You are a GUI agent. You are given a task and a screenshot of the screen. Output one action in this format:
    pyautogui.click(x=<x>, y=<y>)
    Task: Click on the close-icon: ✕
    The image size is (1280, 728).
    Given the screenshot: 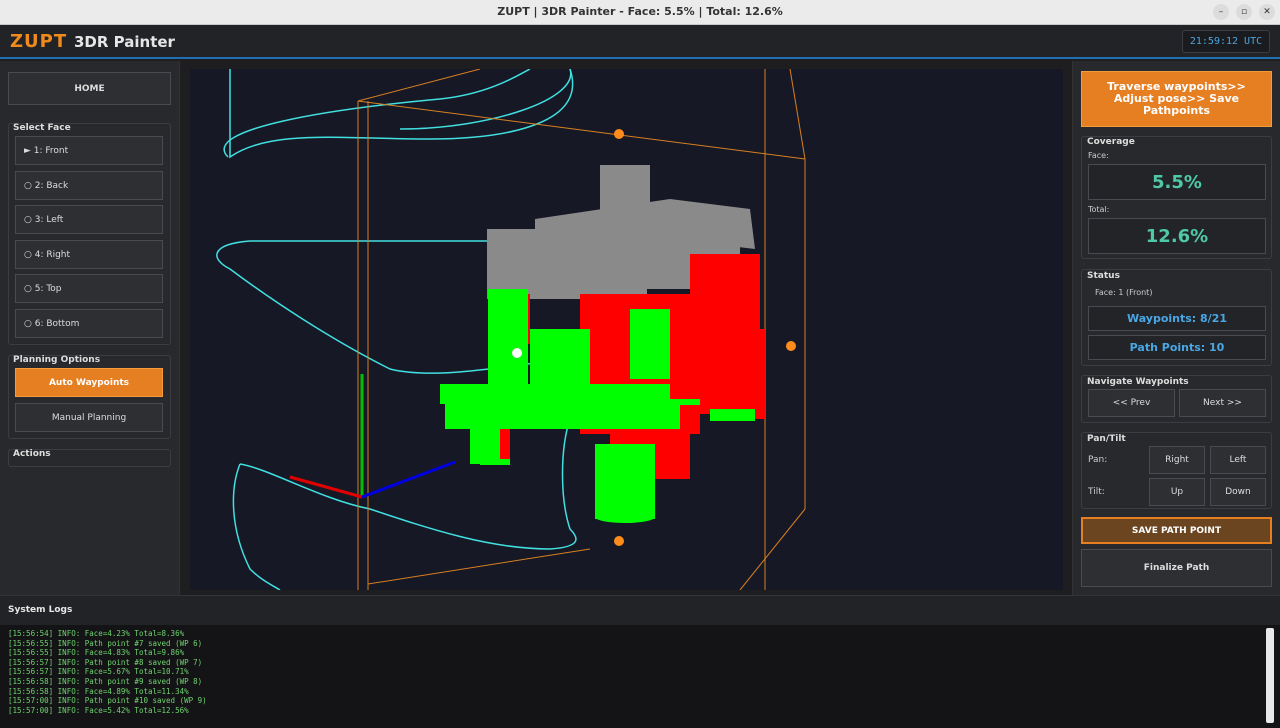 What is the action you would take?
    pyautogui.click(x=1267, y=12)
    